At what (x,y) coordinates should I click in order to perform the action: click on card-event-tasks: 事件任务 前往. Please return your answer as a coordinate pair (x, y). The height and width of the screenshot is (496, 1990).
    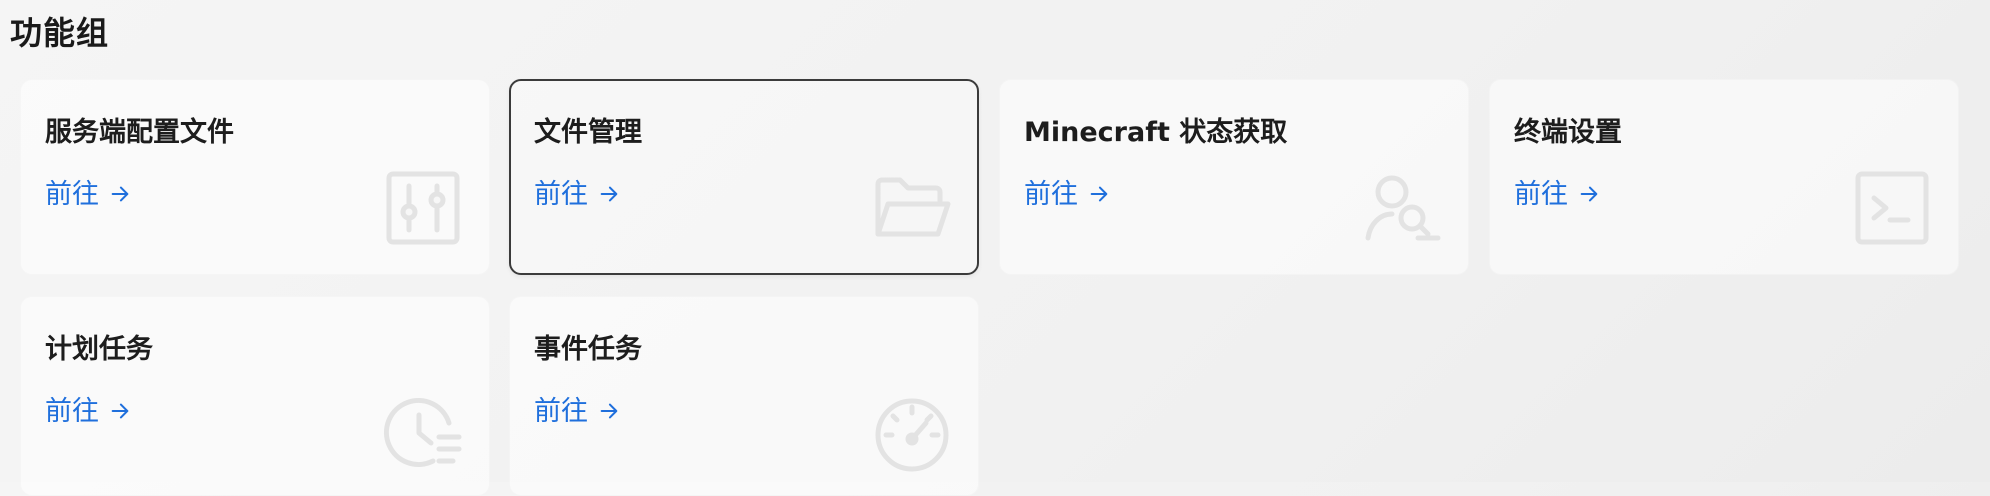
    Looking at the image, I should click on (744, 396).